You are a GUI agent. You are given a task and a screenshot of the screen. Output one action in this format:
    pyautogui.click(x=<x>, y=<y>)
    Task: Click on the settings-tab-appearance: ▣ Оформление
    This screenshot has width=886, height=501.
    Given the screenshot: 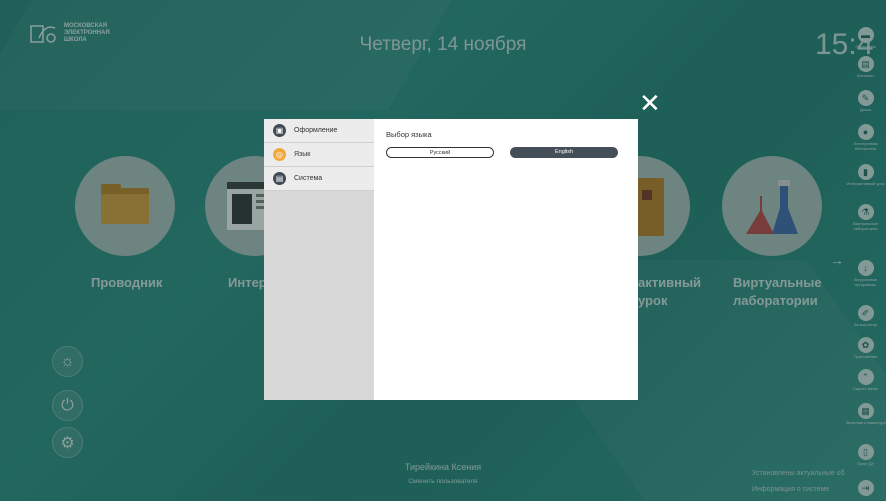 What is the action you would take?
    pyautogui.click(x=319, y=131)
    